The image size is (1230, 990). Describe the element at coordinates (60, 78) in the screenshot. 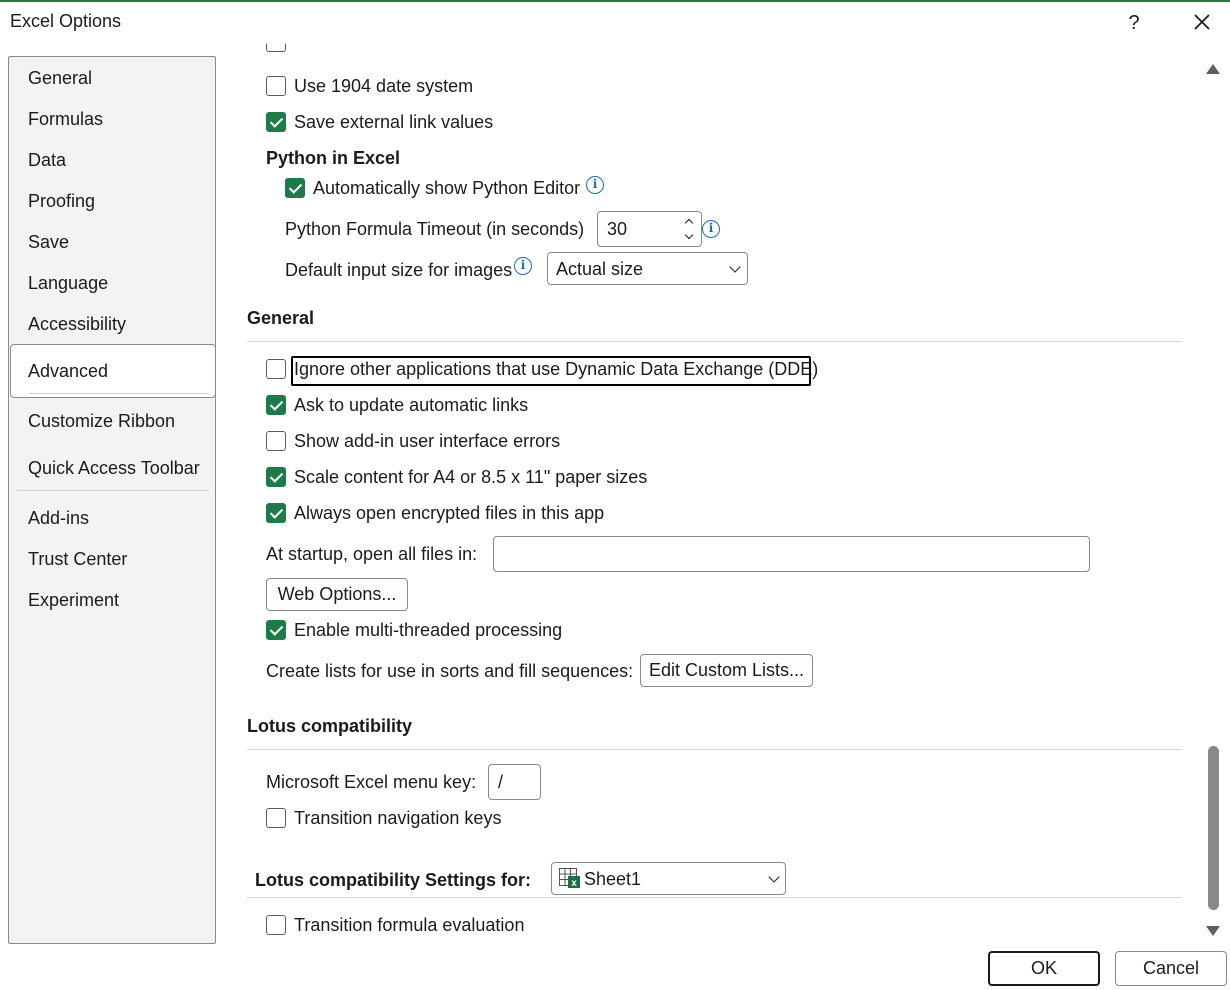

I see `sidebar-item-general: General` at that location.